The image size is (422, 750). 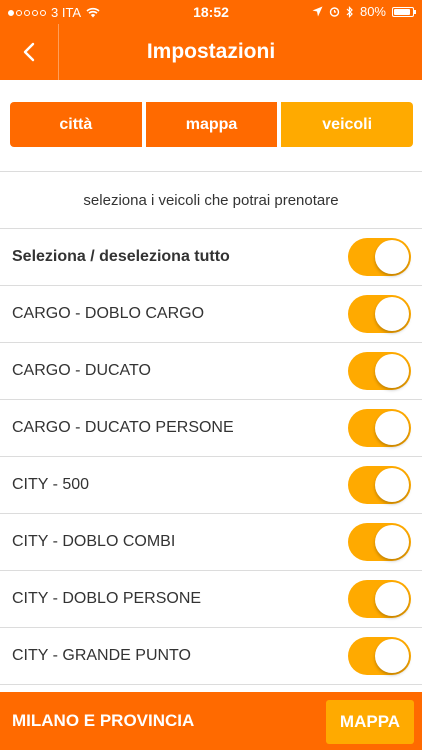 What do you see at coordinates (211, 656) in the screenshot?
I see `vehicle-row: CITY - GRANDE PUNTO` at bounding box center [211, 656].